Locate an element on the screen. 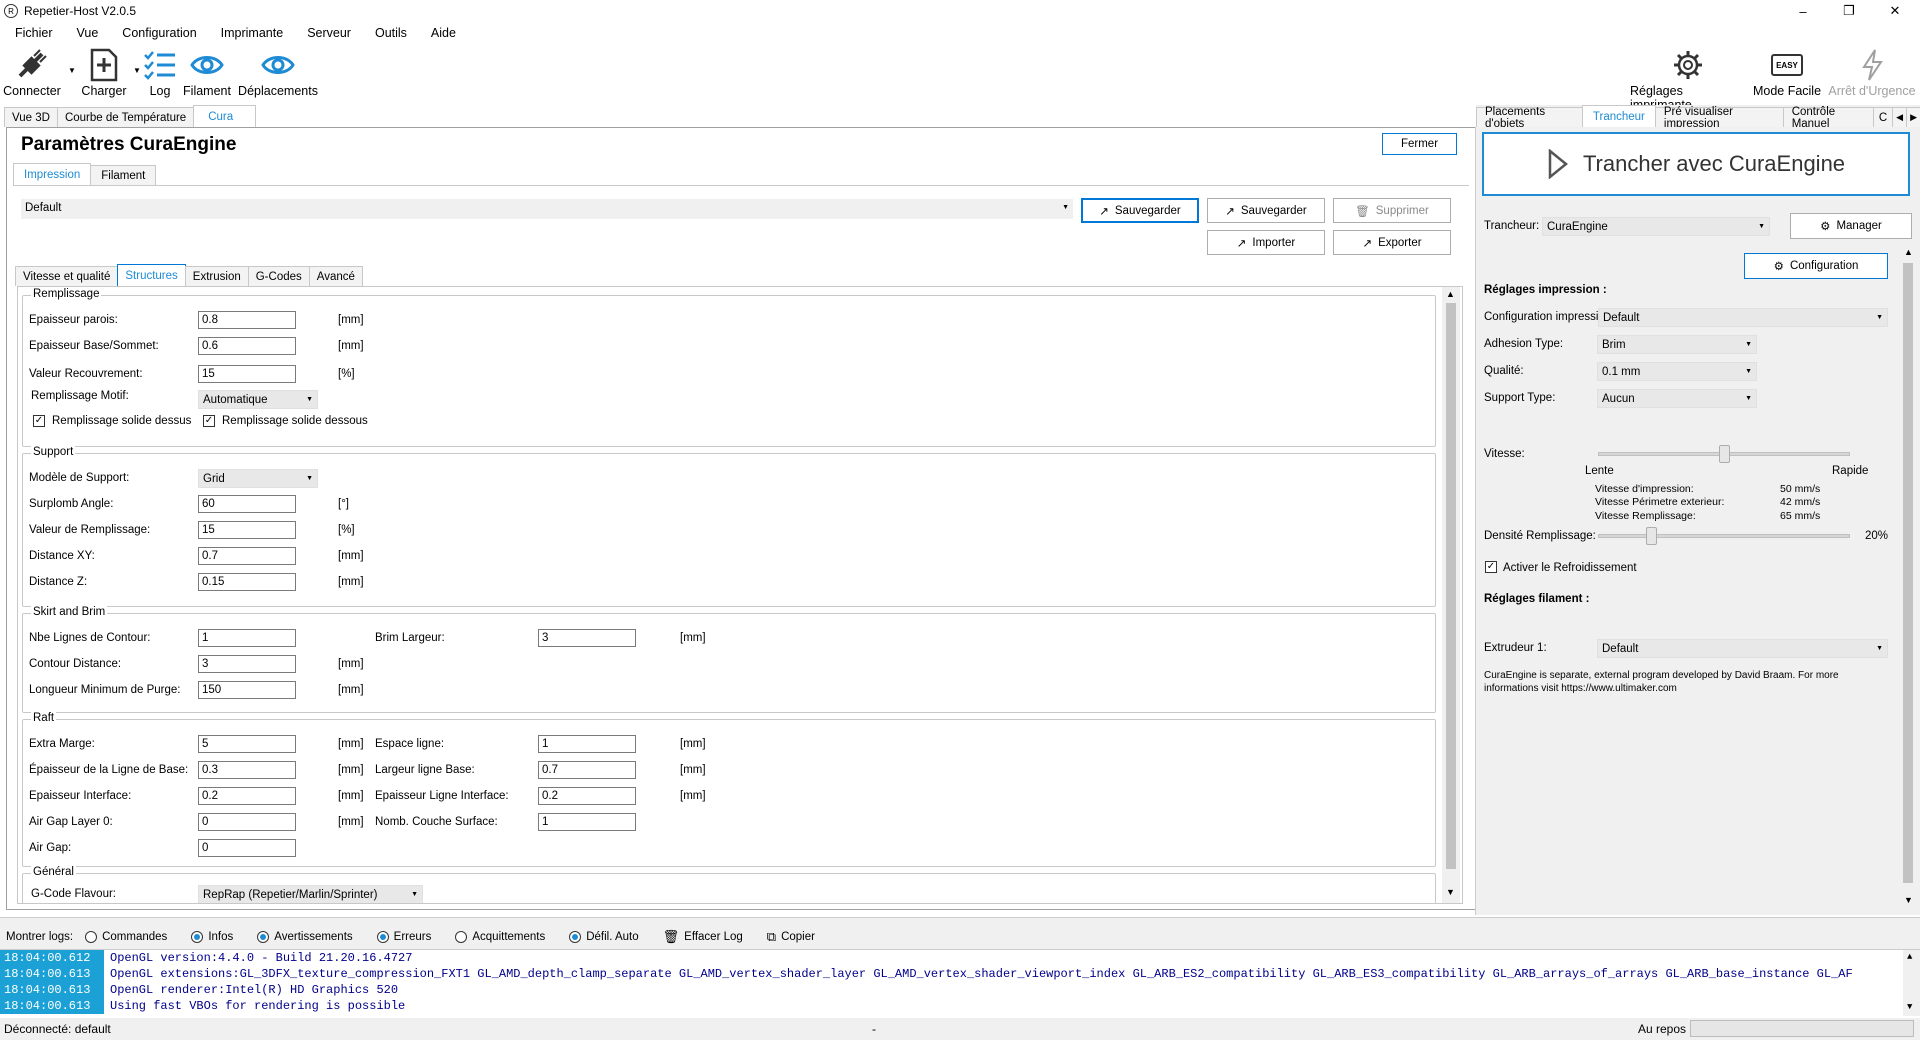 The height and width of the screenshot is (1040, 1920). menu-outils: Outils is located at coordinates (388, 33).